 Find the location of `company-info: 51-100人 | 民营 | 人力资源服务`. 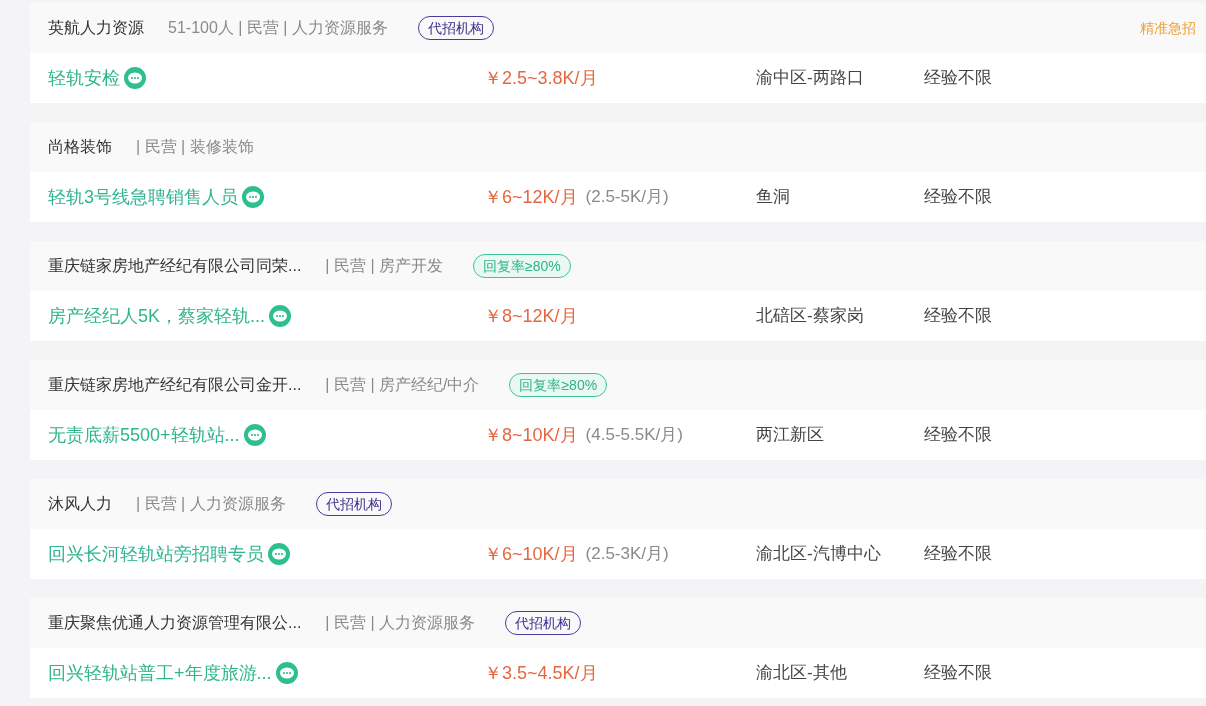

company-info: 51-100人 | 民营 | 人力资源服务 is located at coordinates (278, 28).